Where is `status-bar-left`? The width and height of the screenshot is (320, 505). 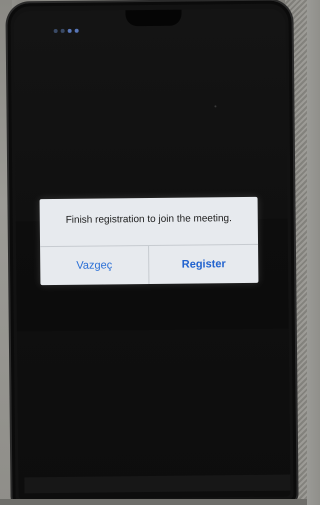 status-bar-left is located at coordinates (66, 31).